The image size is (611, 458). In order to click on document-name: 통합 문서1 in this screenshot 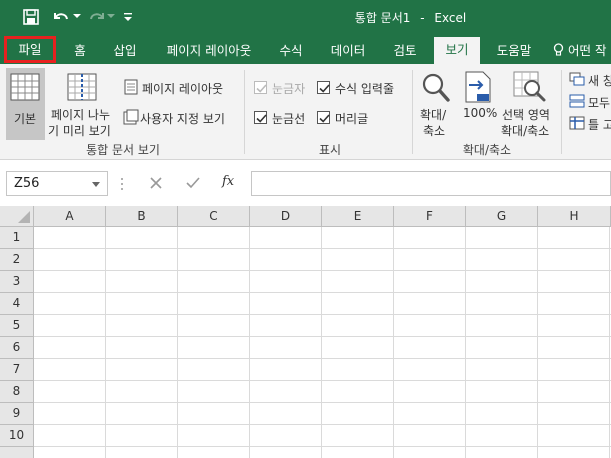, I will do `click(382, 18)`.